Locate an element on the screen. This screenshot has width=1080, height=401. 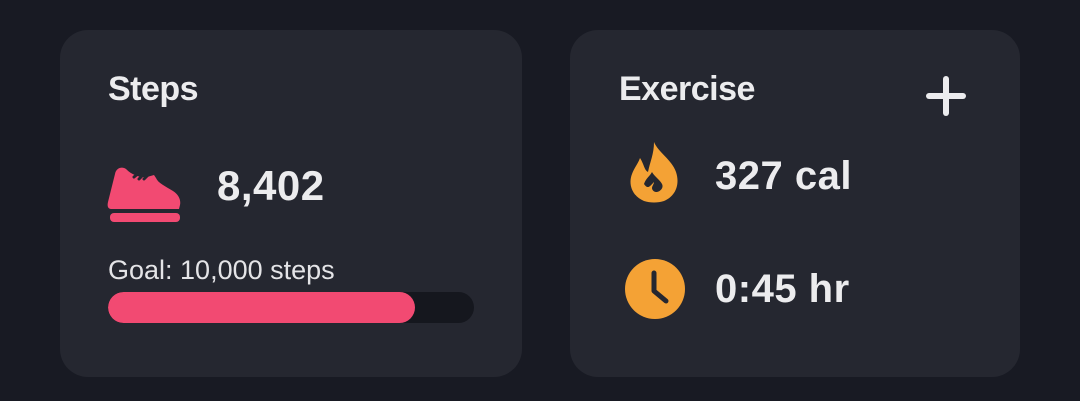
duration-value: 0:45 hr is located at coordinates (782, 289).